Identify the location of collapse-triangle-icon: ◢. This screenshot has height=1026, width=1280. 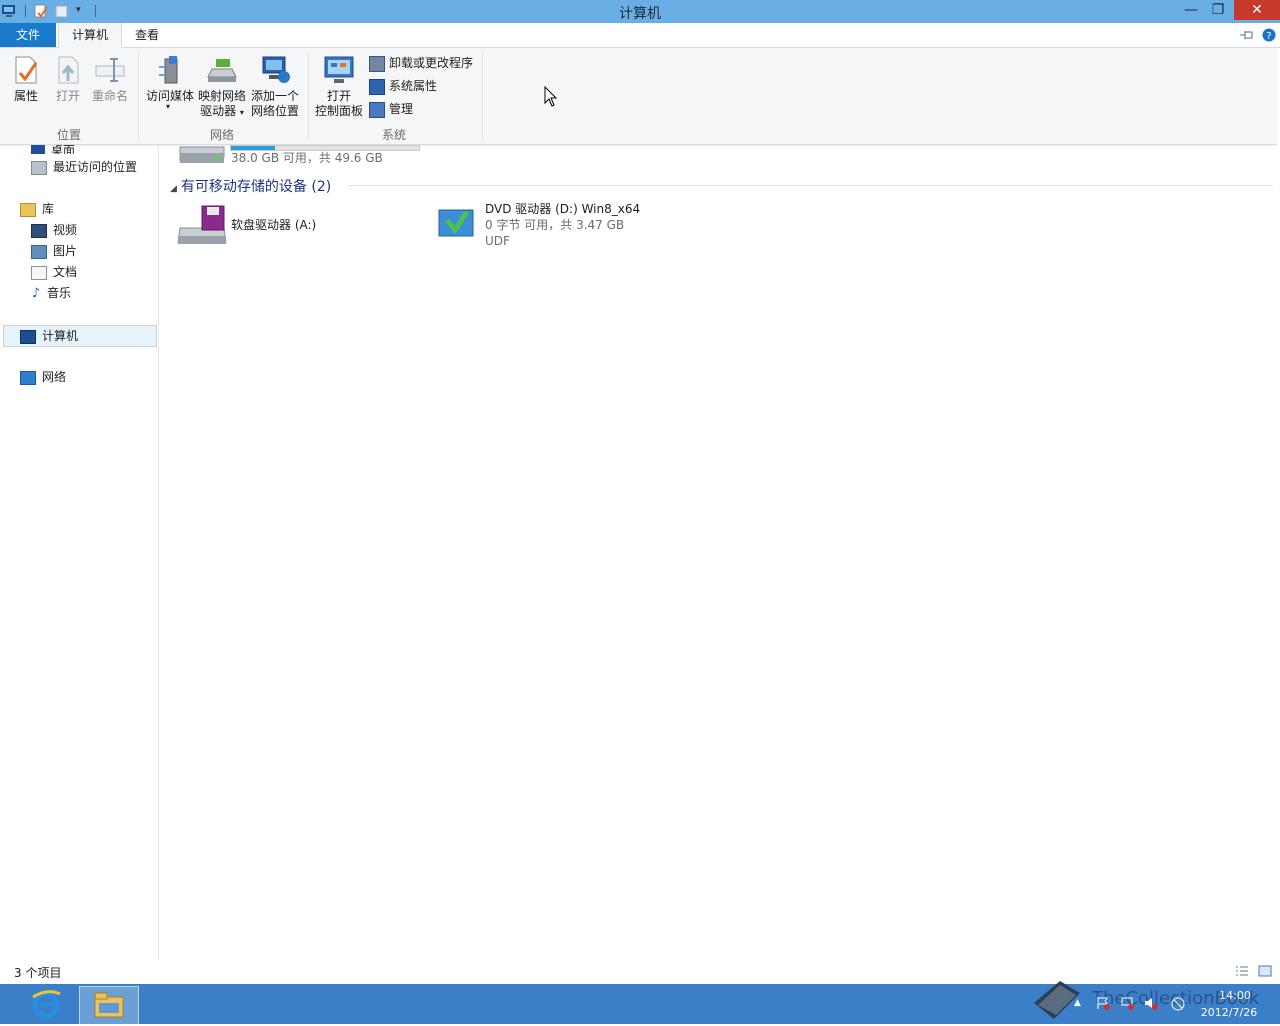
(173, 189).